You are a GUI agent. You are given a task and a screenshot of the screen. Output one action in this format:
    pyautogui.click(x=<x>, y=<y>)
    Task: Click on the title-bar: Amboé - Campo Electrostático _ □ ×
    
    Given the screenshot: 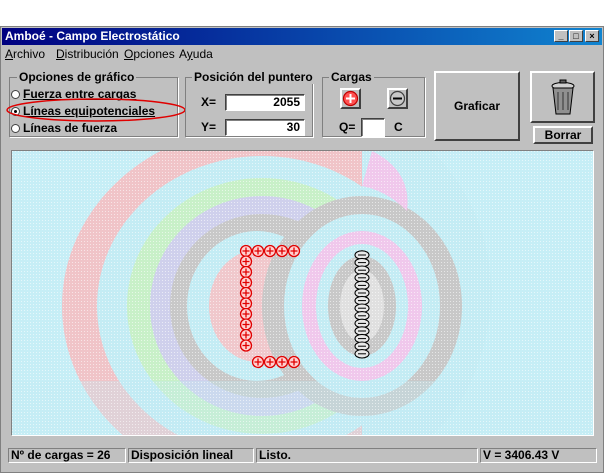 What is the action you would take?
    pyautogui.click(x=302, y=36)
    